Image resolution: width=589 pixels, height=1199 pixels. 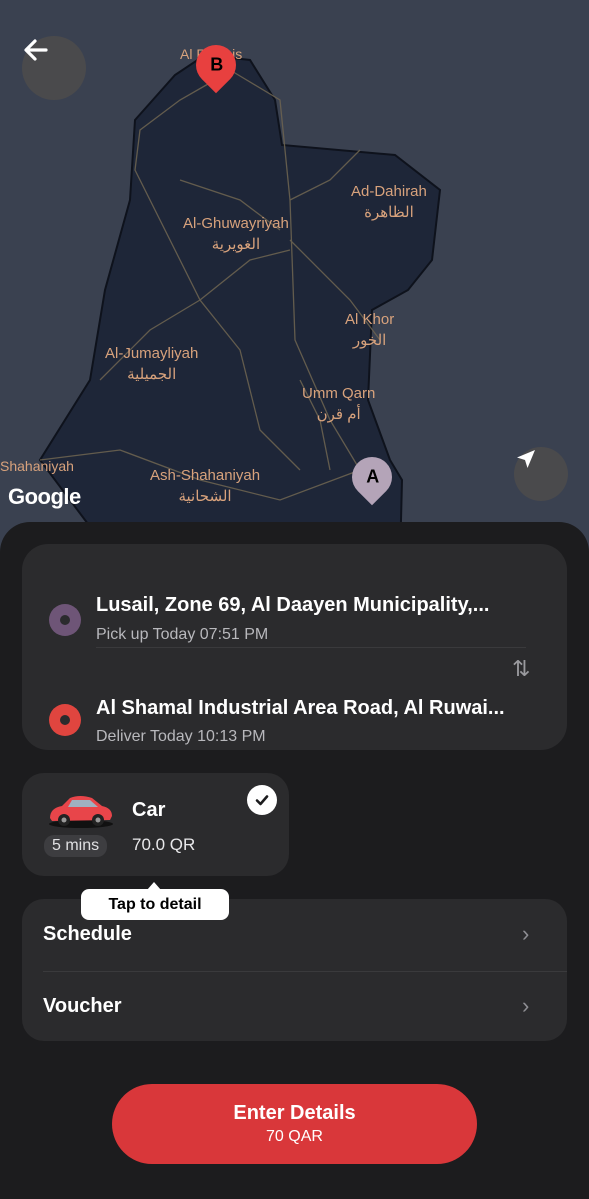 I want to click on car-icon, so click(x=81, y=812).